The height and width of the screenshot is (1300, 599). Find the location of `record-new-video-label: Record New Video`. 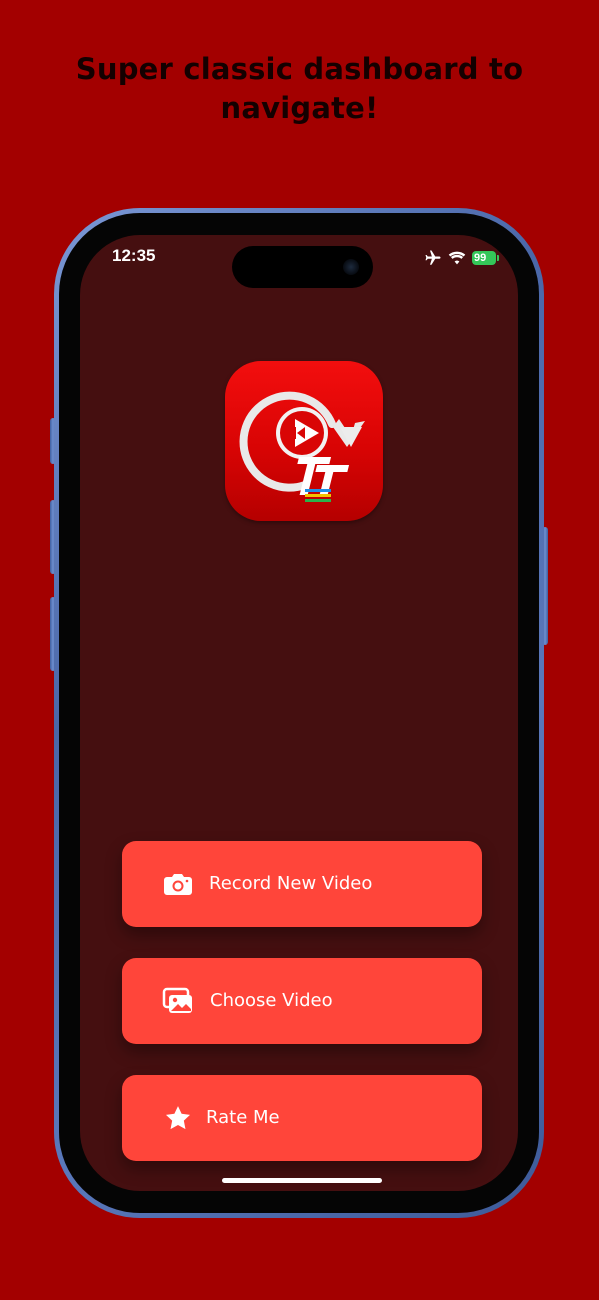

record-new-video-label: Record New Video is located at coordinates (291, 883).